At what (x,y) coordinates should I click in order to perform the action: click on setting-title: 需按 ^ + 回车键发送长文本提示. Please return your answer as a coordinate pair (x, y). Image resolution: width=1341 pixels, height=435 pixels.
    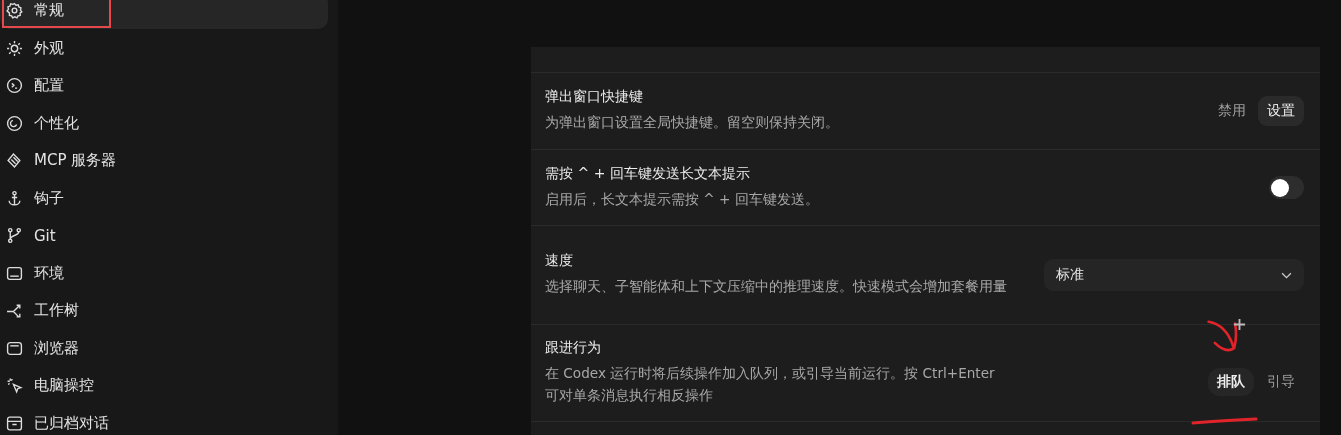
    Looking at the image, I should click on (648, 173).